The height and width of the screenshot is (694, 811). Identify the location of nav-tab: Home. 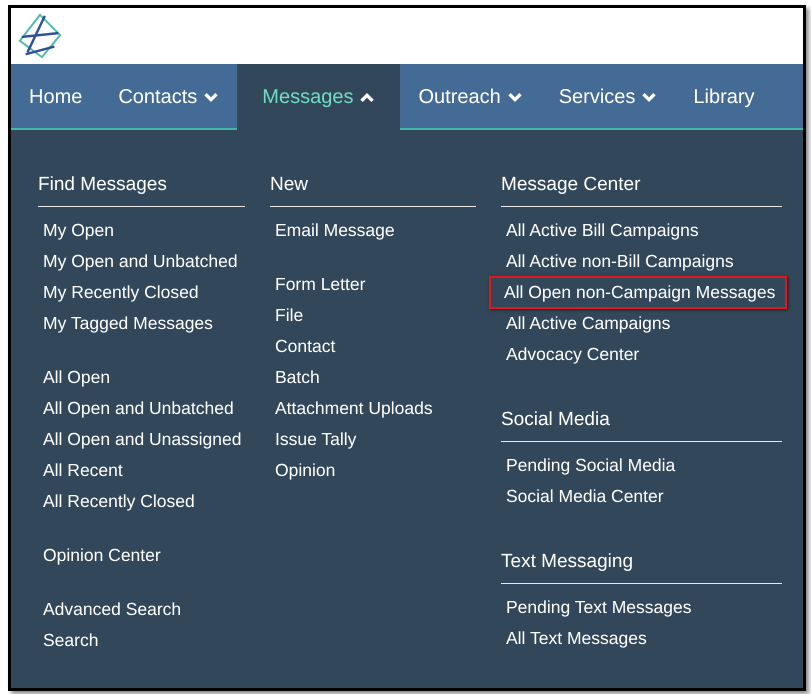
(55, 97).